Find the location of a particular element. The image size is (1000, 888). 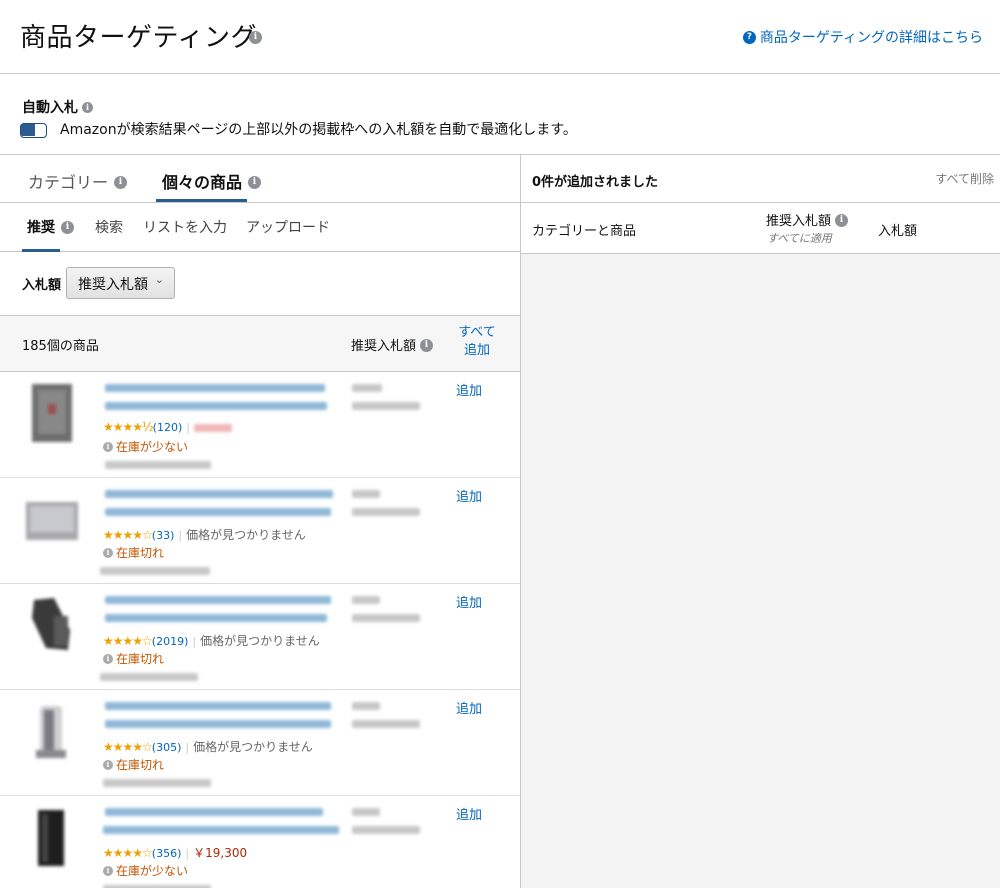

rating-row: ★★★★½(120) | is located at coordinates (167, 427).